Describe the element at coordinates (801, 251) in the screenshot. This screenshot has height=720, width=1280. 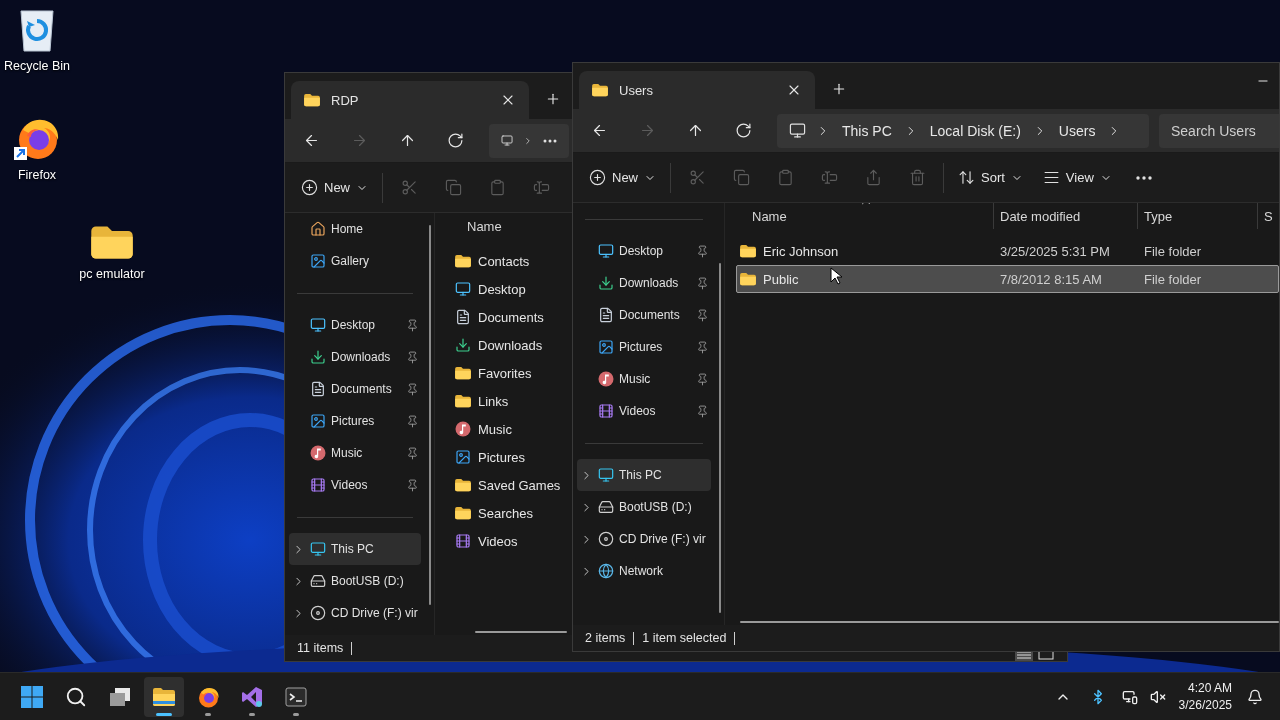
I see `file-name: Eric Johnson` at that location.